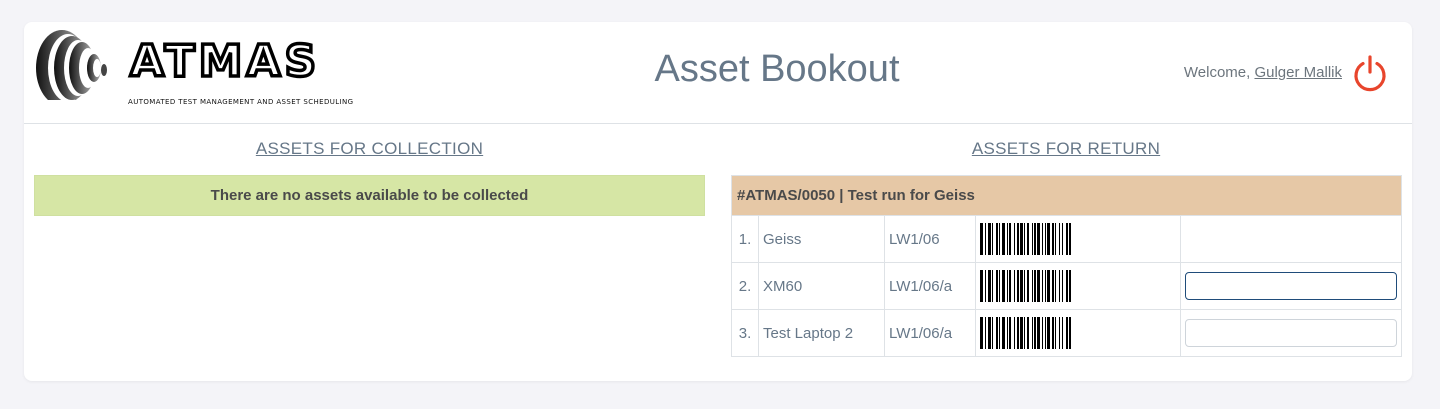 The height and width of the screenshot is (409, 1440). Describe the element at coordinates (1219, 72) in the screenshot. I see `welcome-prefix: Welcome,` at that location.